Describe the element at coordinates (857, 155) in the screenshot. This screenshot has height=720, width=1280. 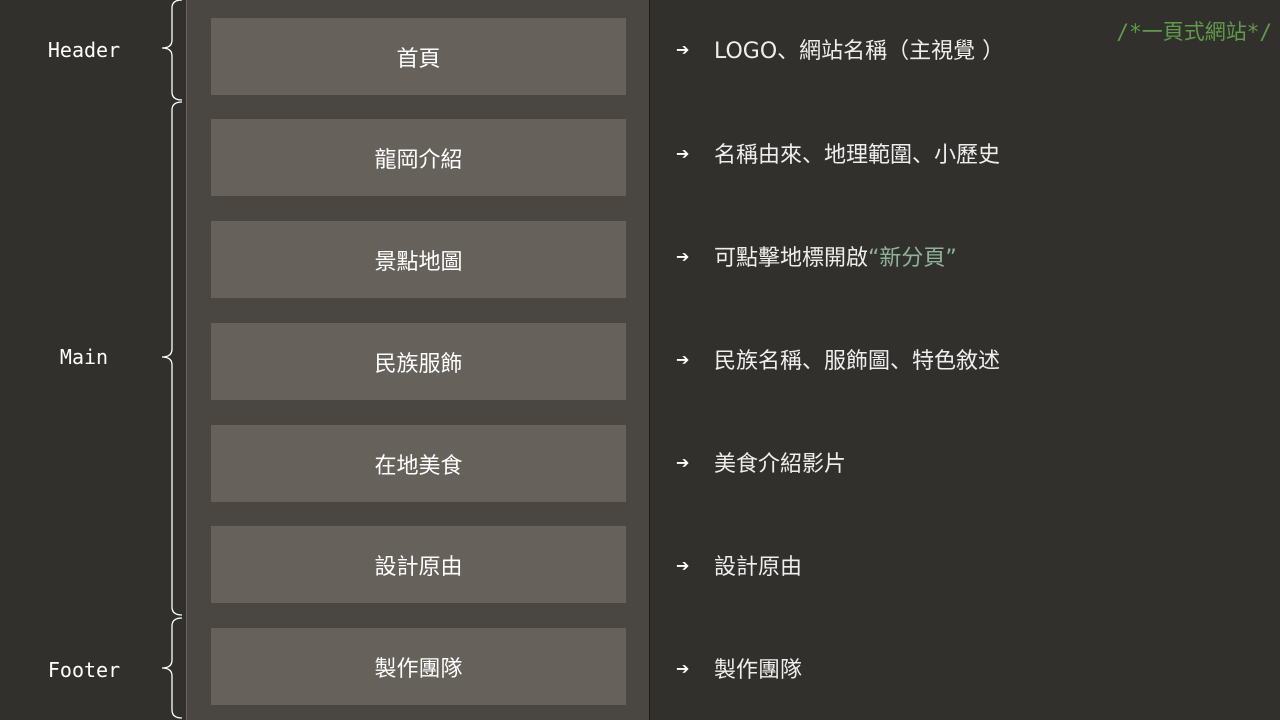
I see `desc-text: 名稱由來、地理範圍、小歷史` at that location.